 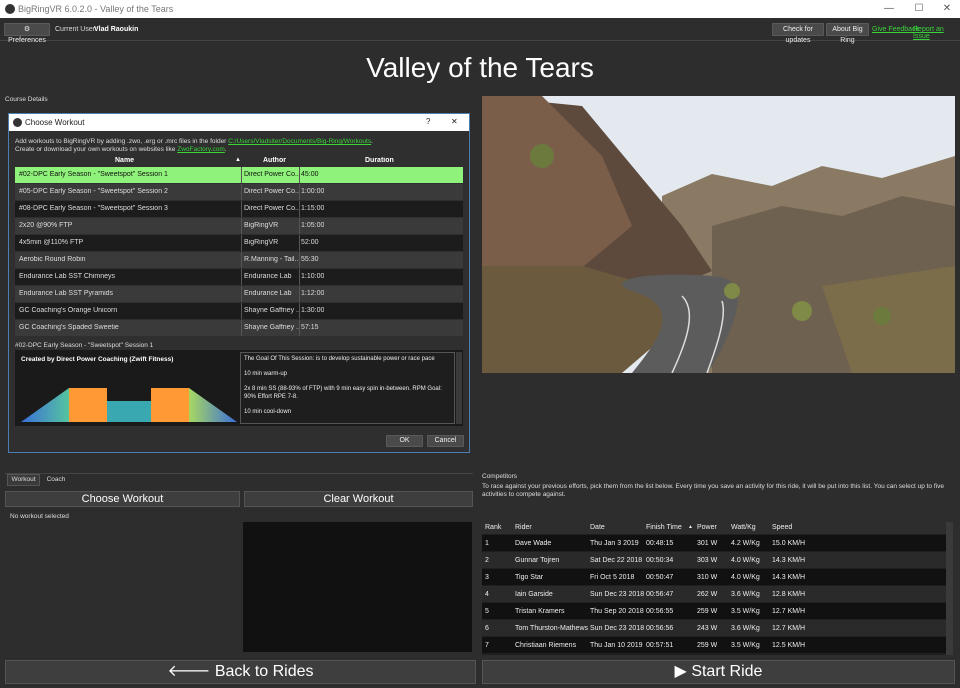 What do you see at coordinates (240, 672) in the screenshot?
I see `back-to-rides-button: 🡐 Back to Rides` at bounding box center [240, 672].